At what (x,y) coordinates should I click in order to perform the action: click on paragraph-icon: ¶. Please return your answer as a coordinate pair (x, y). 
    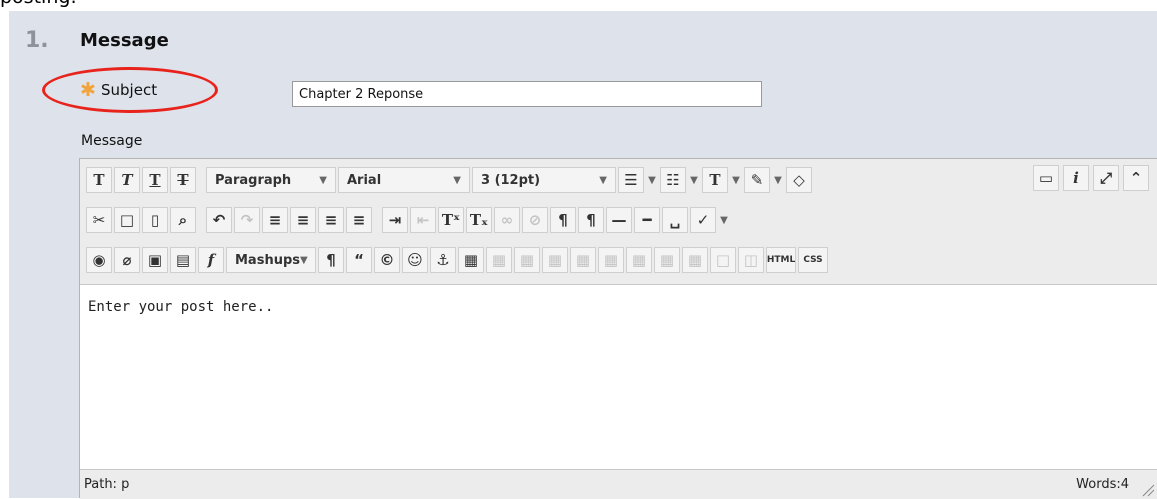
    Looking at the image, I should click on (331, 260).